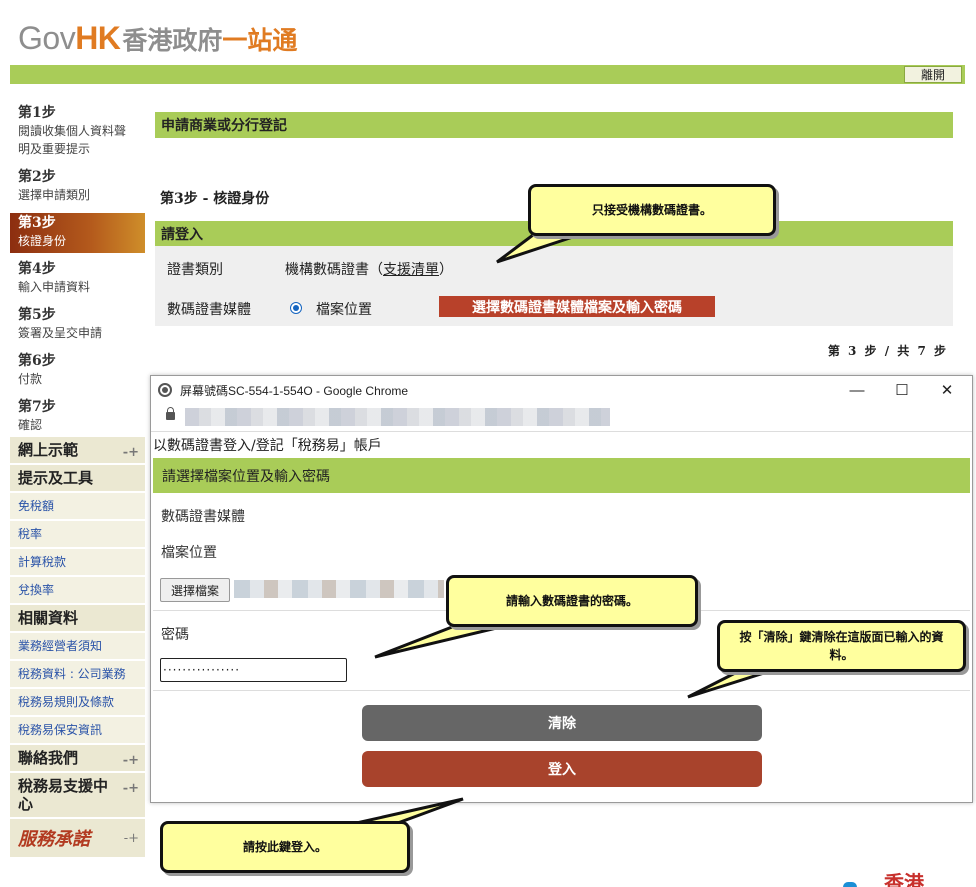 The height and width of the screenshot is (887, 976). What do you see at coordinates (172, 40) in the screenshot?
I see `logo-zh-text: 香港政府` at bounding box center [172, 40].